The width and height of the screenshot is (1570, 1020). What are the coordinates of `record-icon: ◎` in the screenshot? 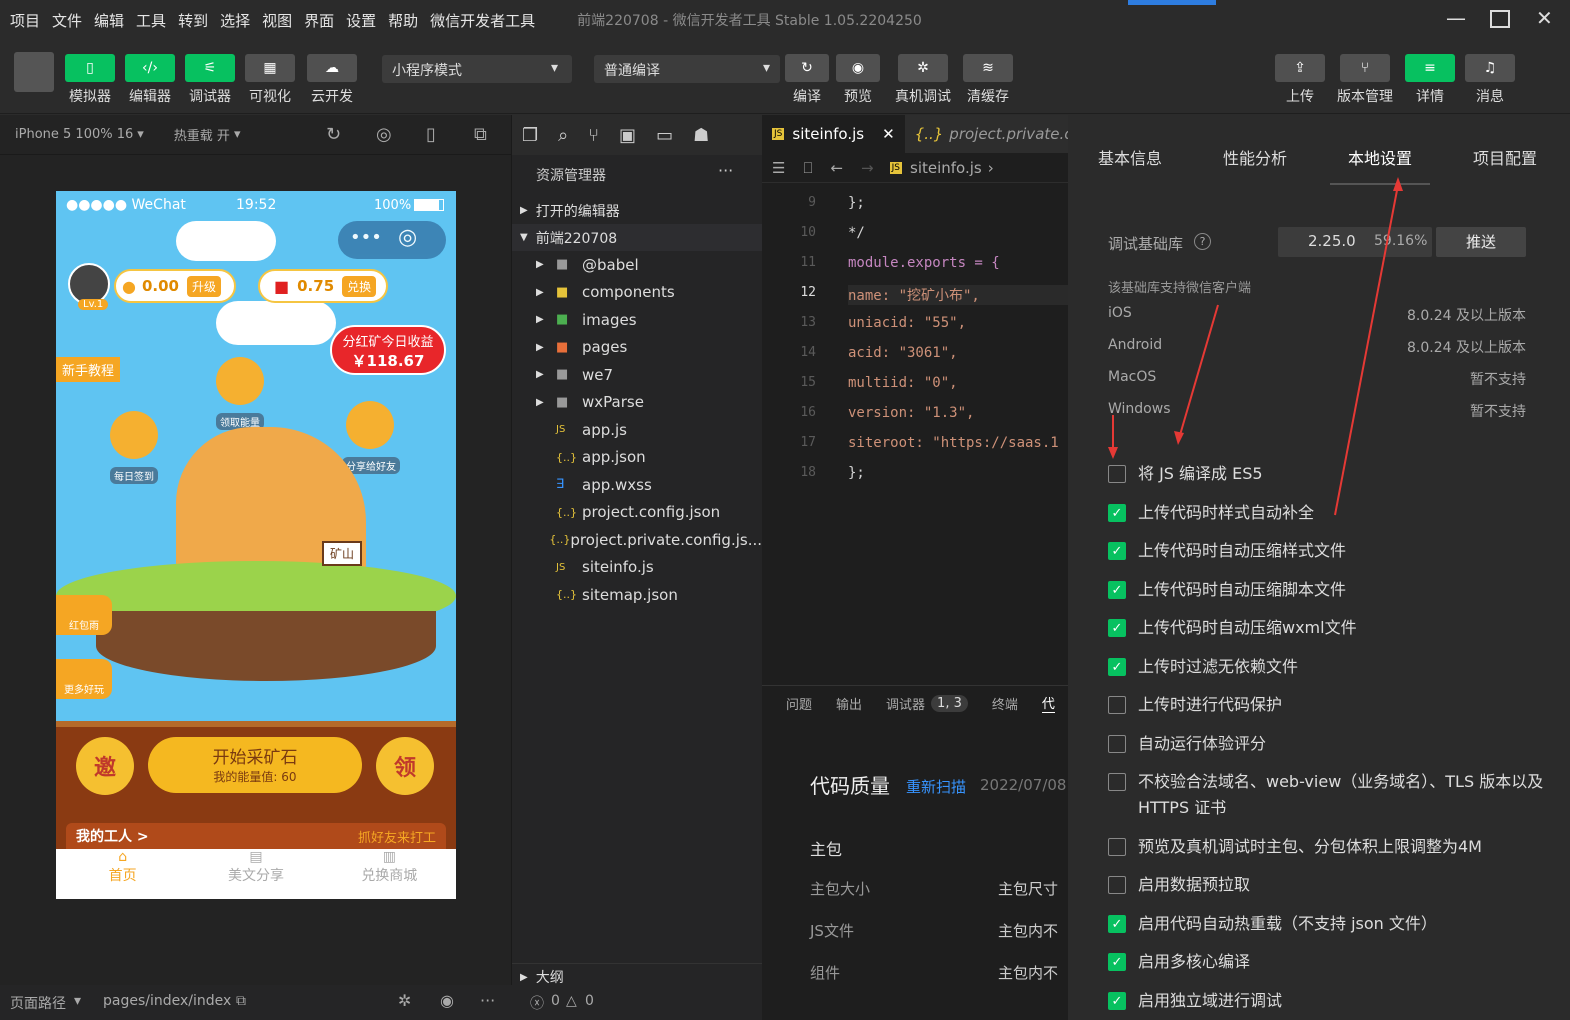 It's located at (384, 134).